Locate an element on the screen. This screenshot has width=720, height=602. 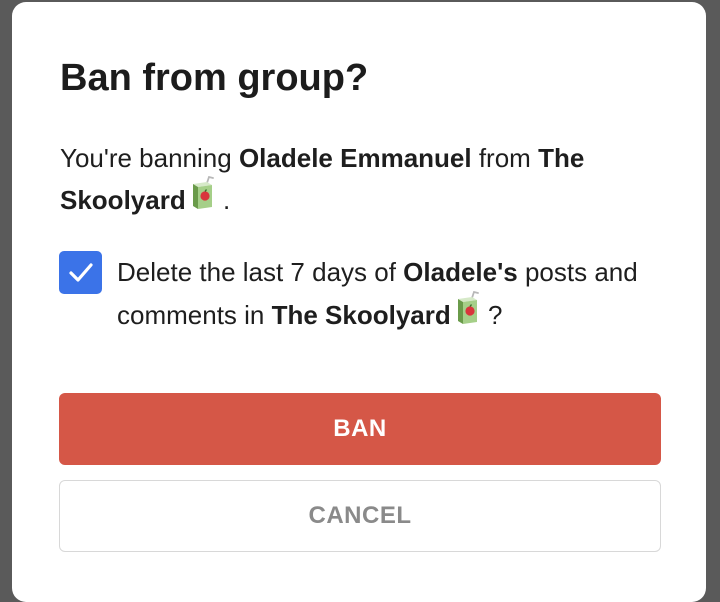
user-possessive: Oladele's is located at coordinates (460, 272).